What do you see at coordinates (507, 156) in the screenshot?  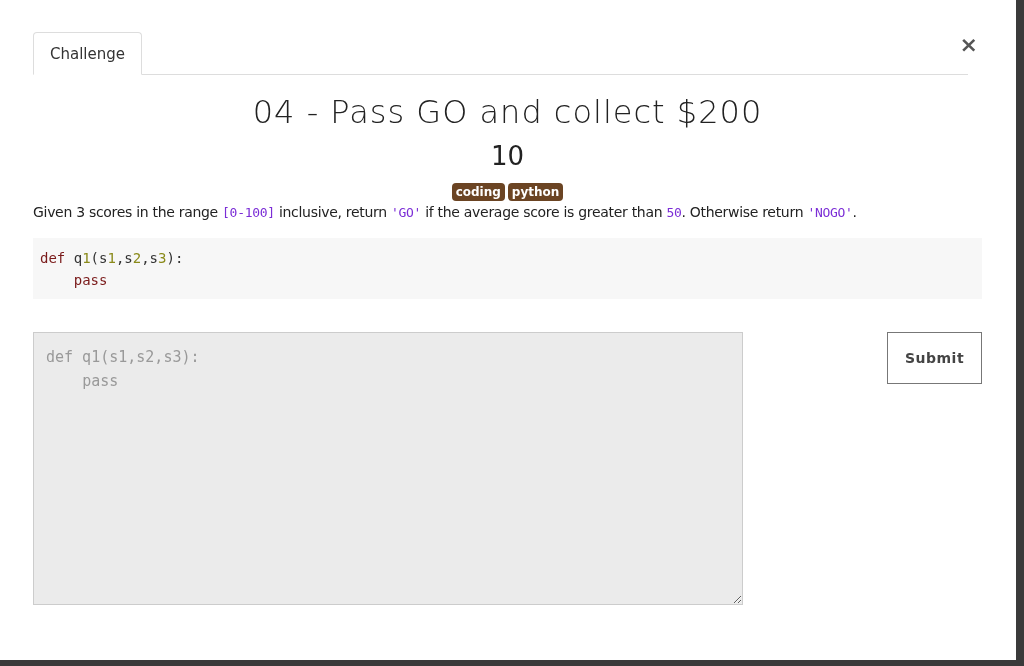 I see `points-value: 10` at bounding box center [507, 156].